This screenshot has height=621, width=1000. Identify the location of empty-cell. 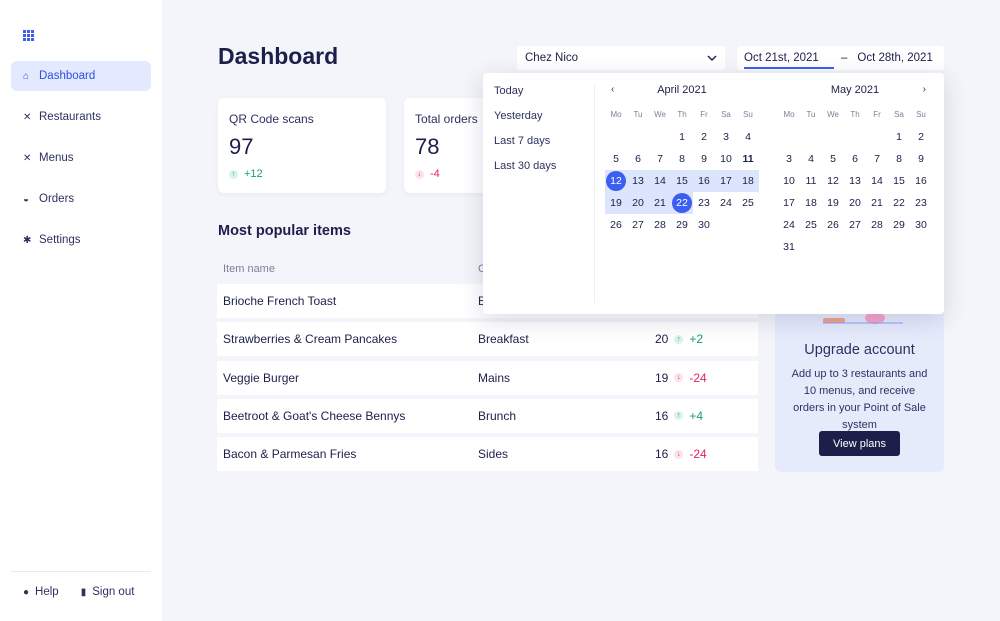
(616, 137).